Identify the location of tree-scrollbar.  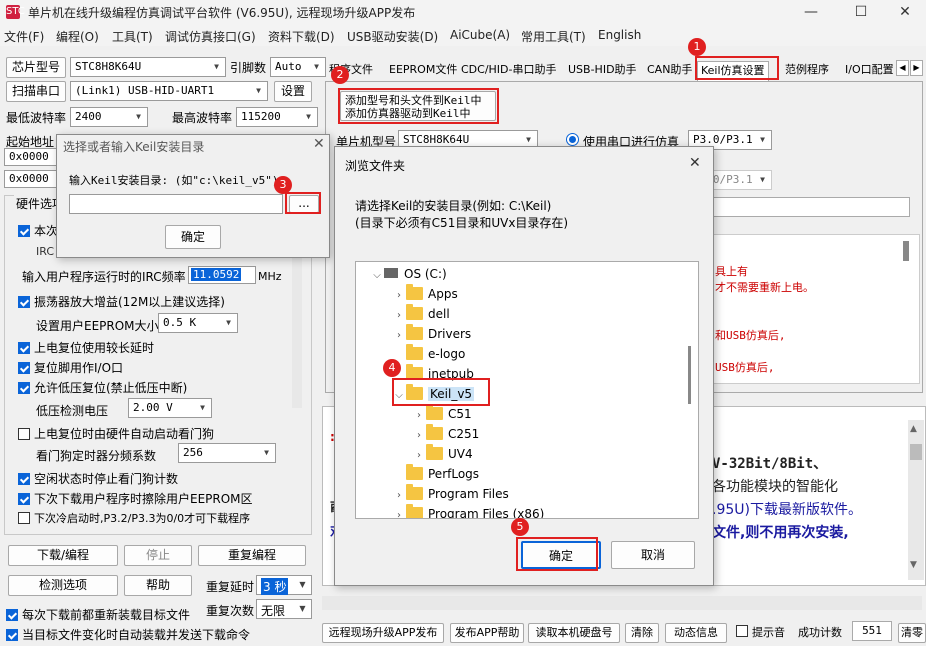
(689, 375).